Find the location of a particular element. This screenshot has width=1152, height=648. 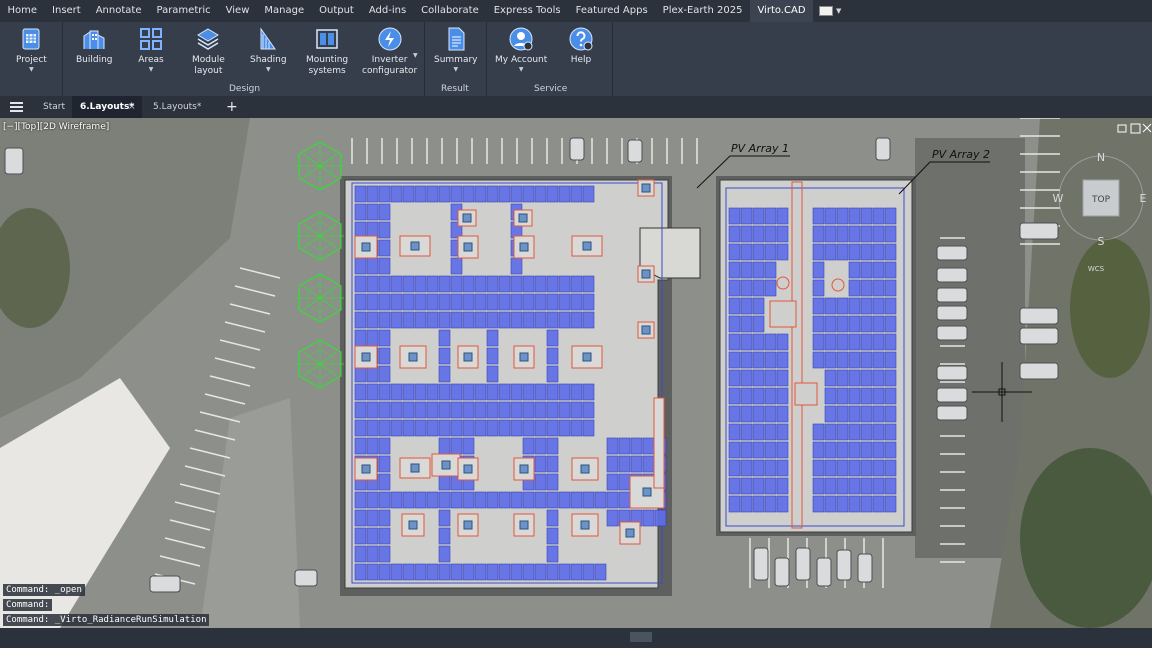

help-button: Help is located at coordinates (581, 46).